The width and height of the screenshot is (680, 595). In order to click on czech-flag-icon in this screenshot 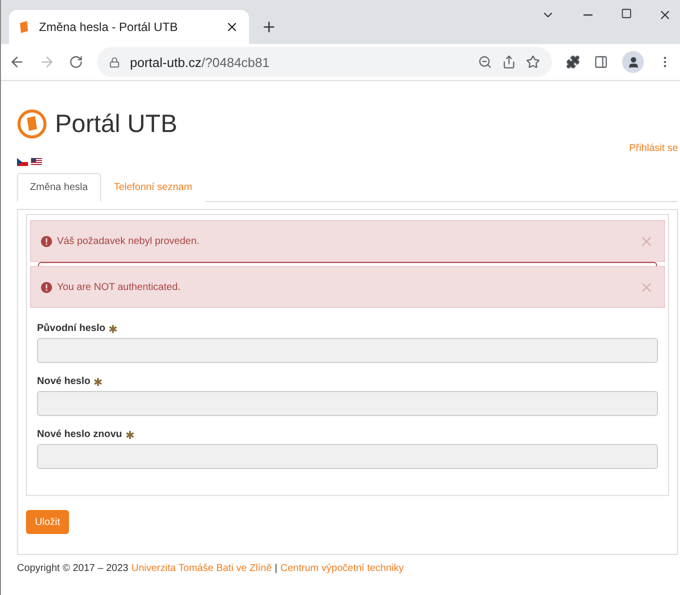, I will do `click(22, 162)`.